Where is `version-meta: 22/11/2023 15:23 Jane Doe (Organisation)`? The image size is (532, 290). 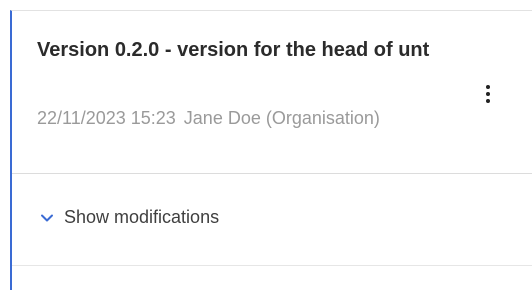 version-meta: 22/11/2023 15:23 Jane Doe (Organisation) is located at coordinates (208, 118).